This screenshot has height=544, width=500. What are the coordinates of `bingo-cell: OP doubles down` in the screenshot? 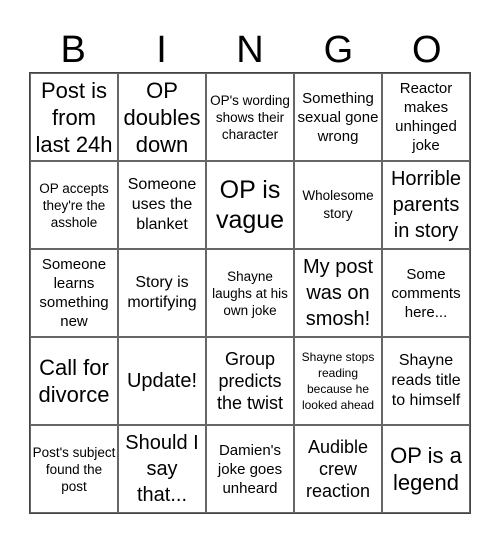 It's located at (162, 117).